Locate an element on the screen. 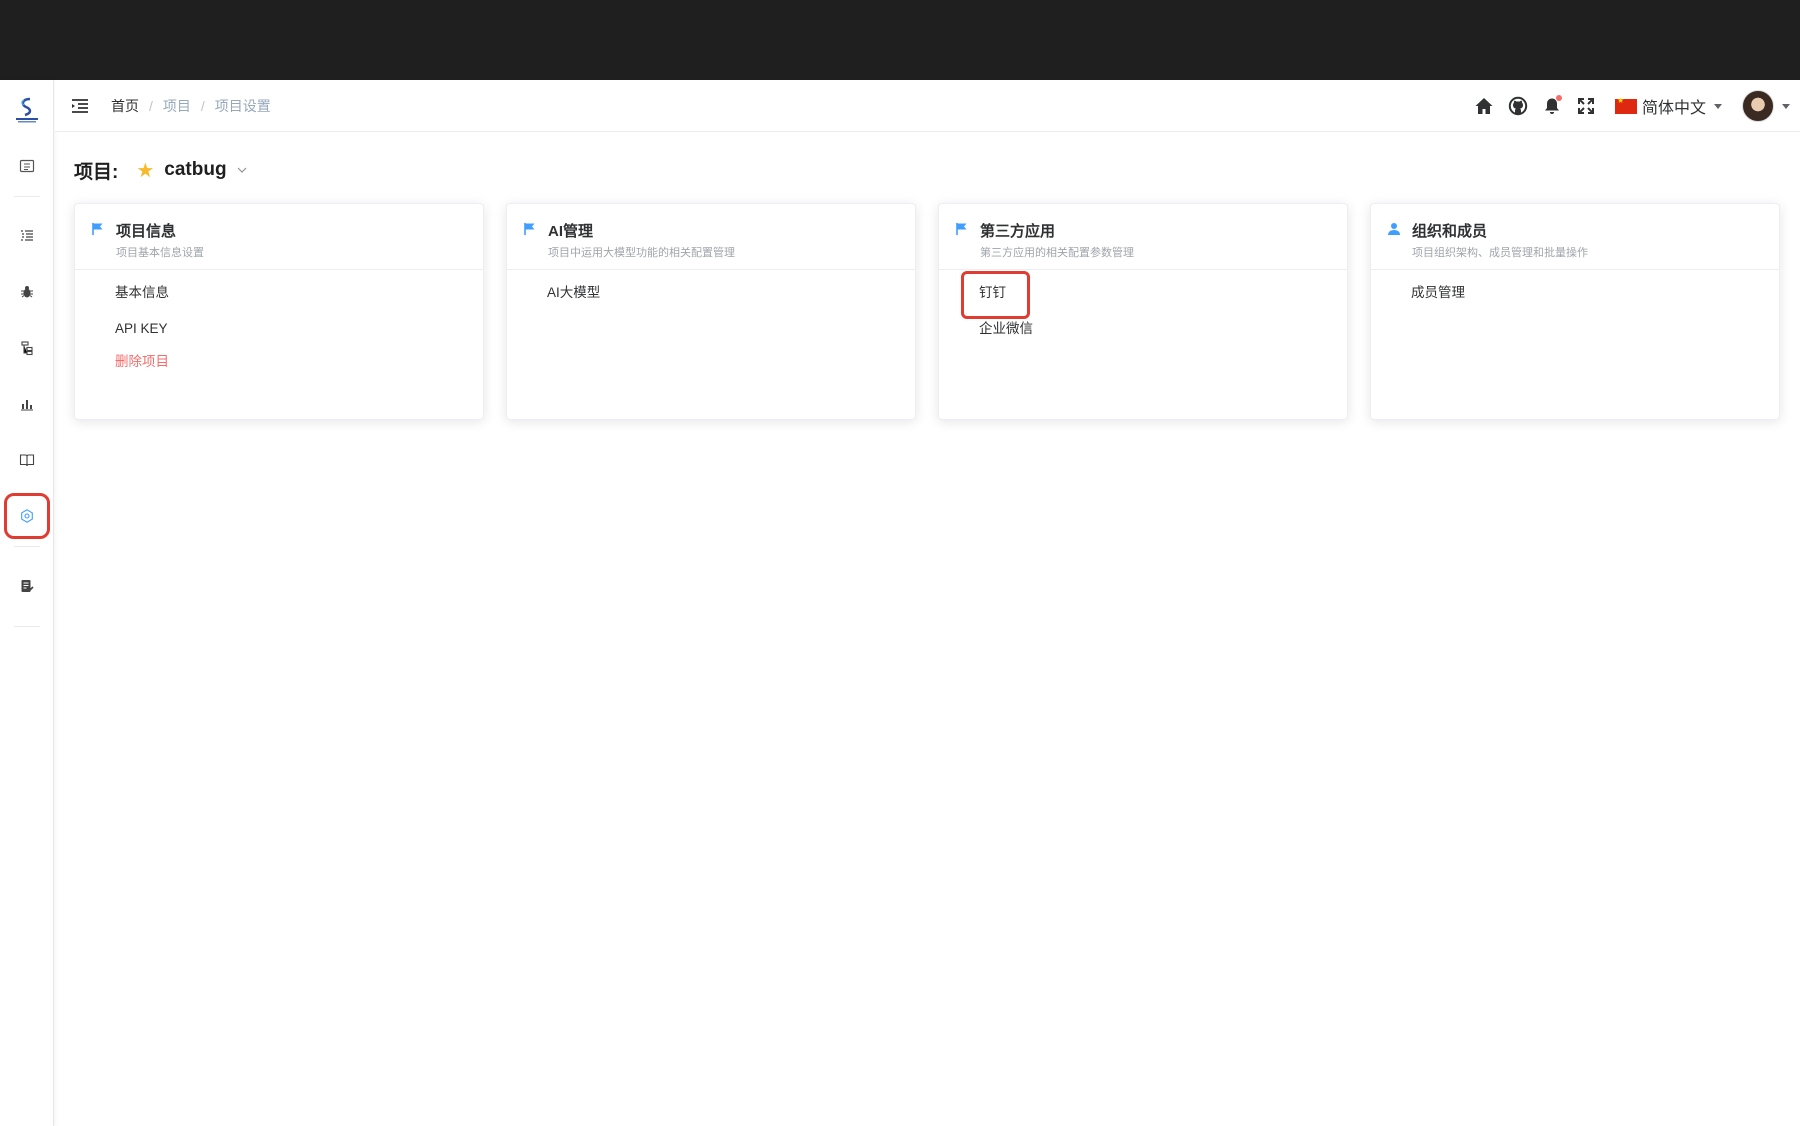  home-icon is located at coordinates (1484, 106).